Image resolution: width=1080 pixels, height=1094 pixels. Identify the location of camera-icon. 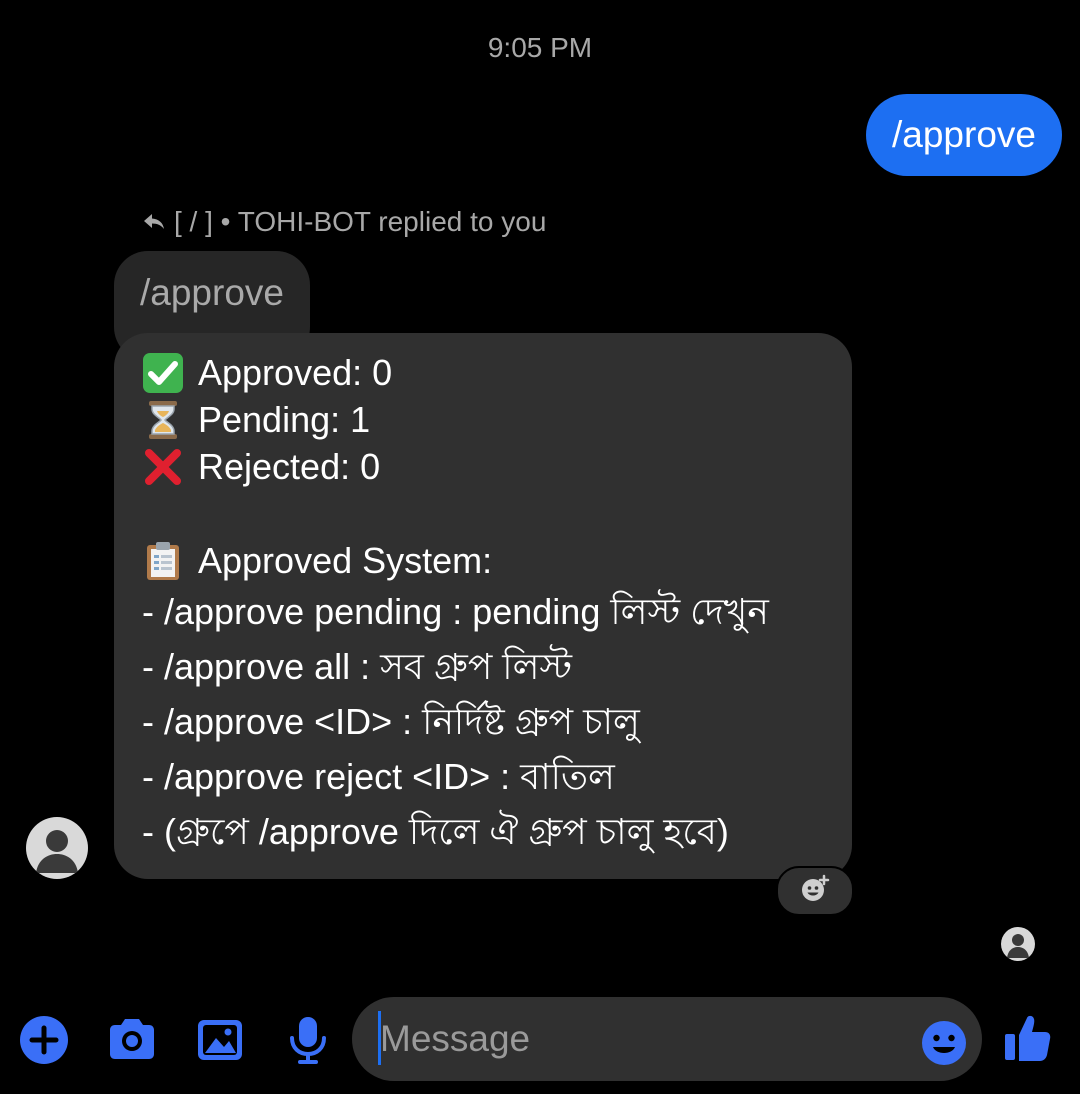
(132, 1039).